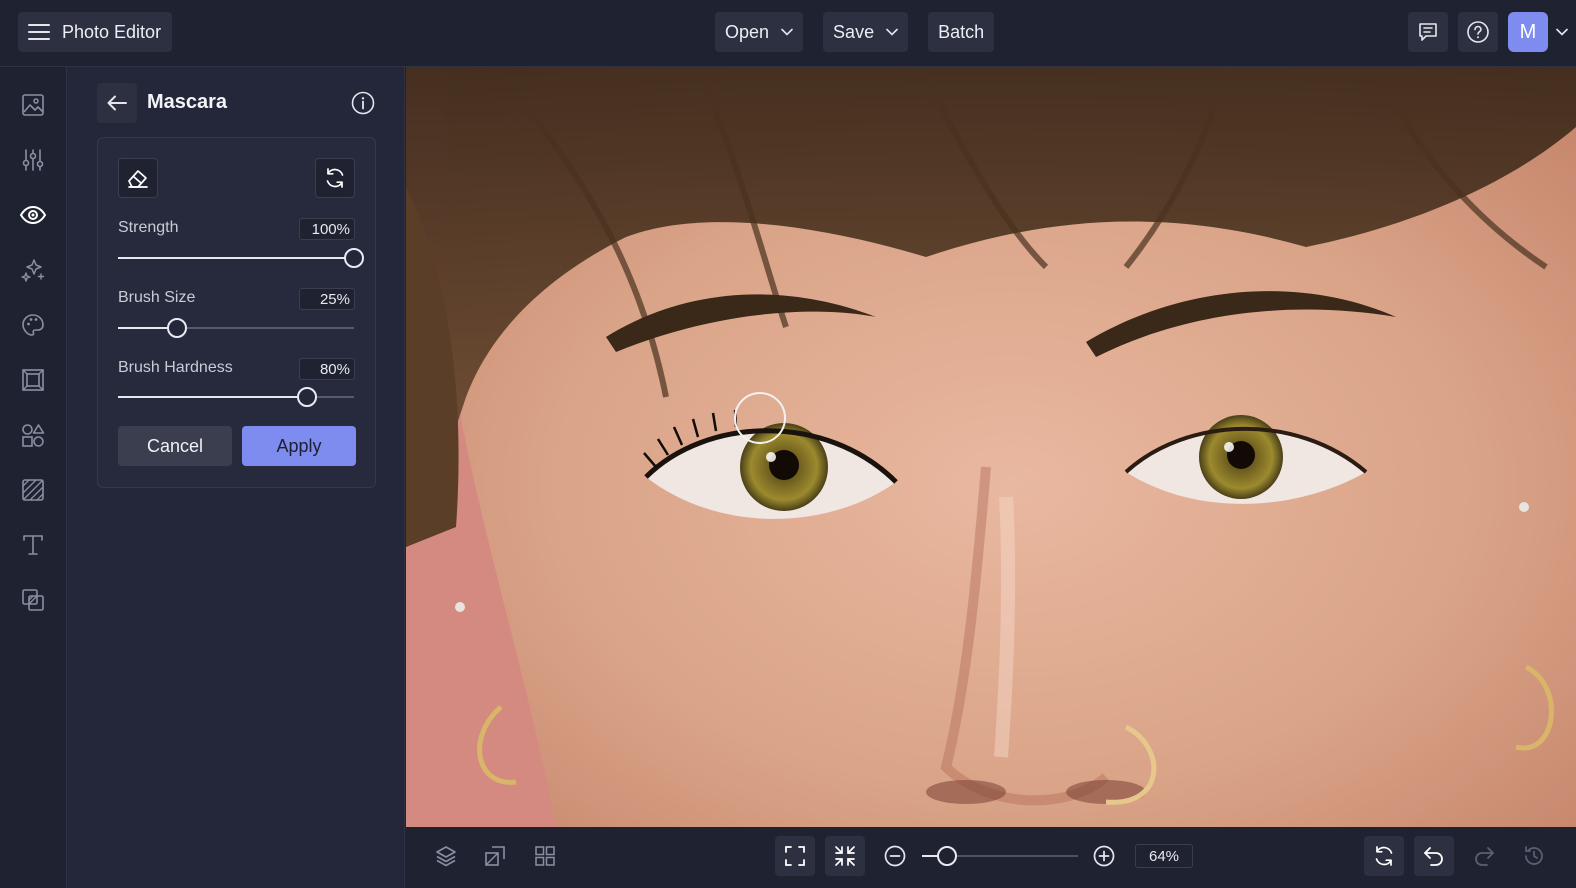 This screenshot has width=1576, height=888. Describe the element at coordinates (187, 102) in the screenshot. I see `panel-title: Mascara` at that location.